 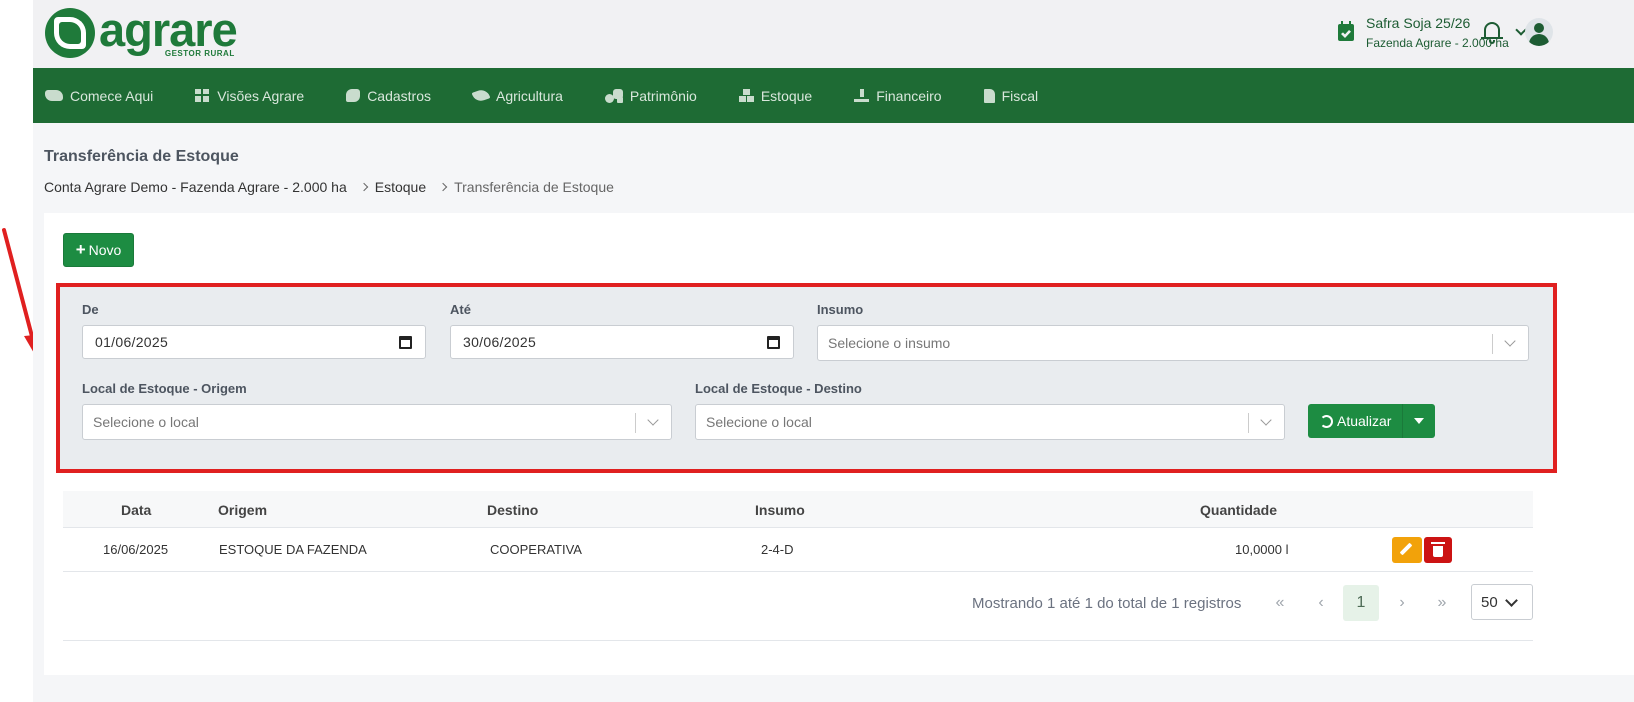 What do you see at coordinates (1262, 549) in the screenshot?
I see `cell-quantidade: 10,0000 l` at bounding box center [1262, 549].